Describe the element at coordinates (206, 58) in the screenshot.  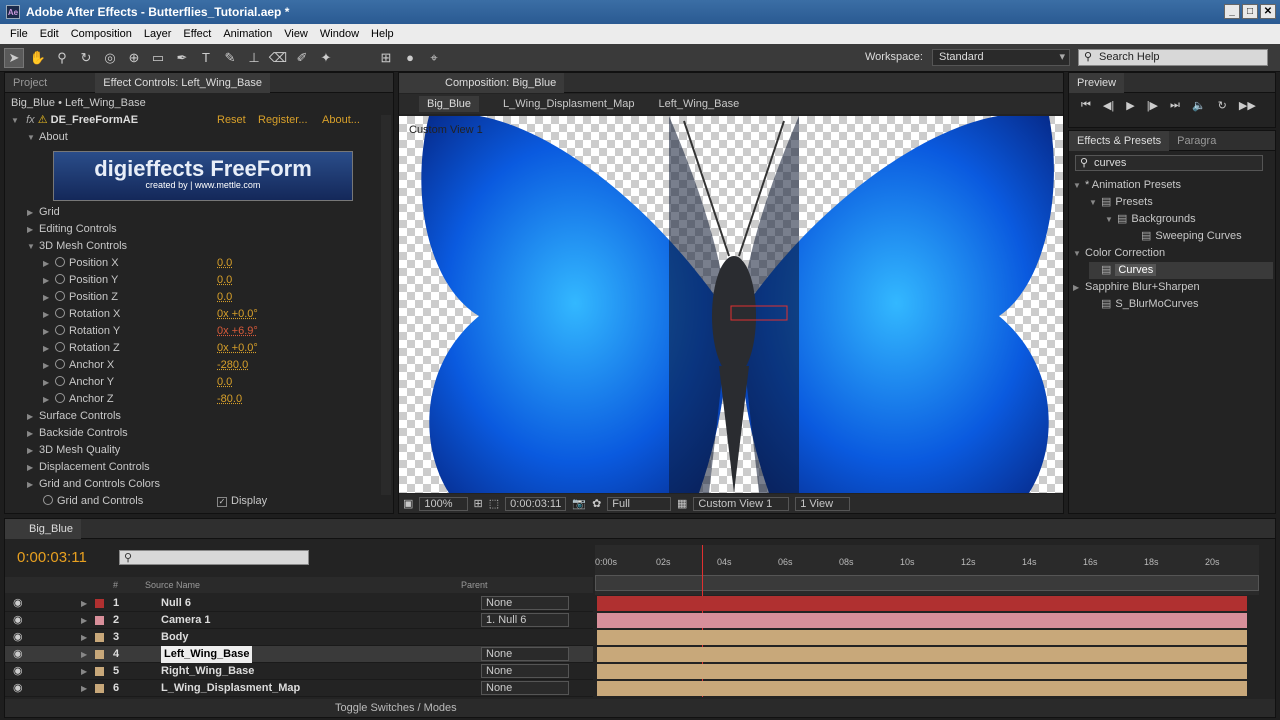
I see `text-tool-icon: T` at that location.